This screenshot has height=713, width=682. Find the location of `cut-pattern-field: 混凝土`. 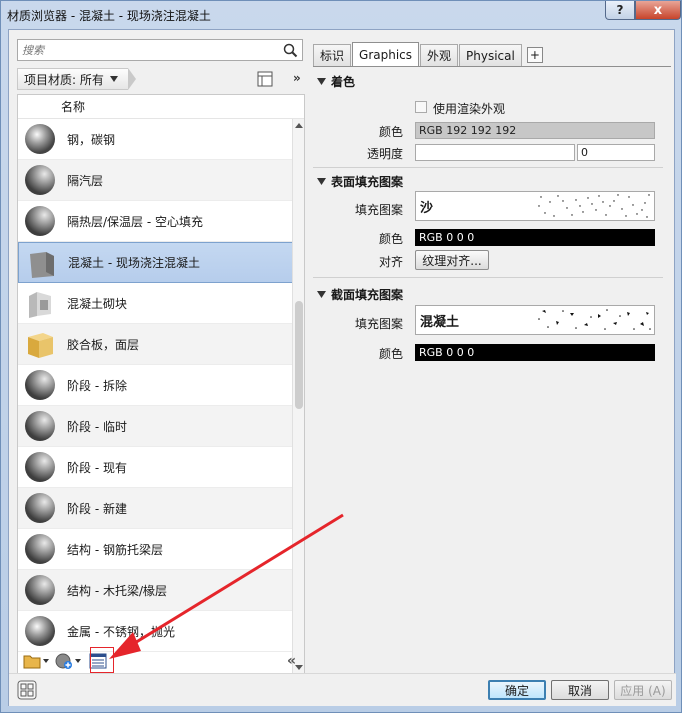

cut-pattern-field: 混凝土 is located at coordinates (535, 320).